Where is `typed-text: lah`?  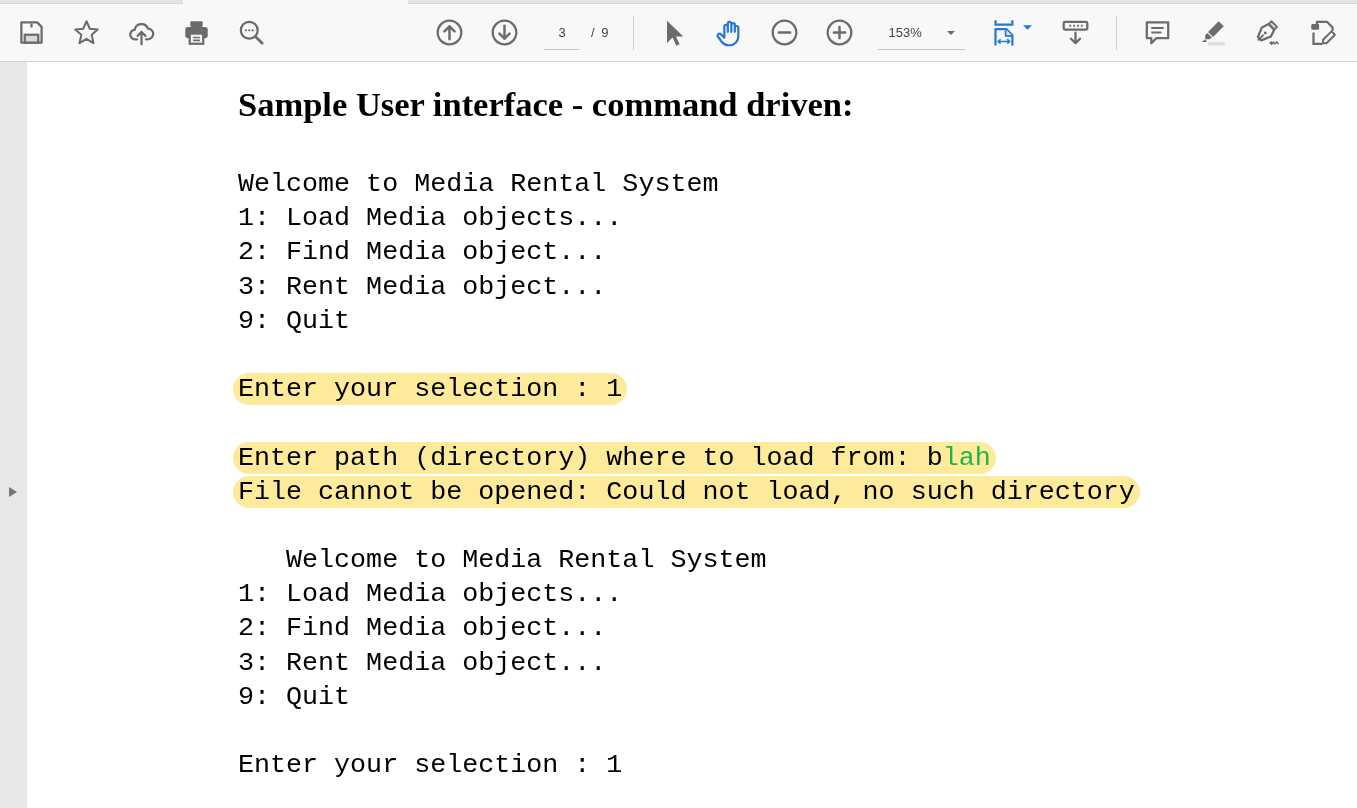
typed-text: lah is located at coordinates (966, 457).